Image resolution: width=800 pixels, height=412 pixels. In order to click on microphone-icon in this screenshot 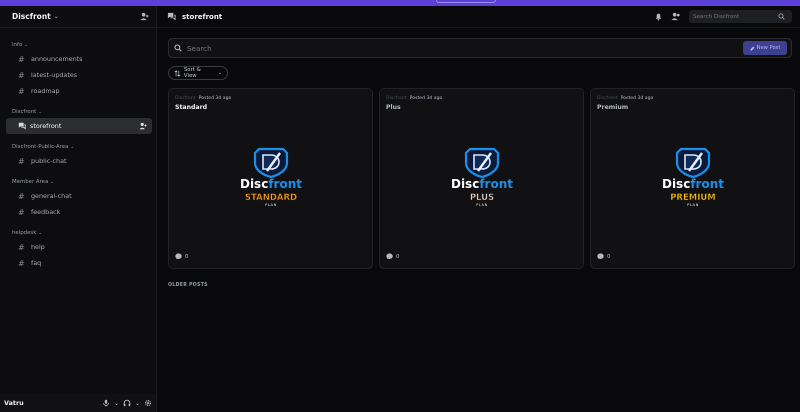, I will do `click(106, 403)`.